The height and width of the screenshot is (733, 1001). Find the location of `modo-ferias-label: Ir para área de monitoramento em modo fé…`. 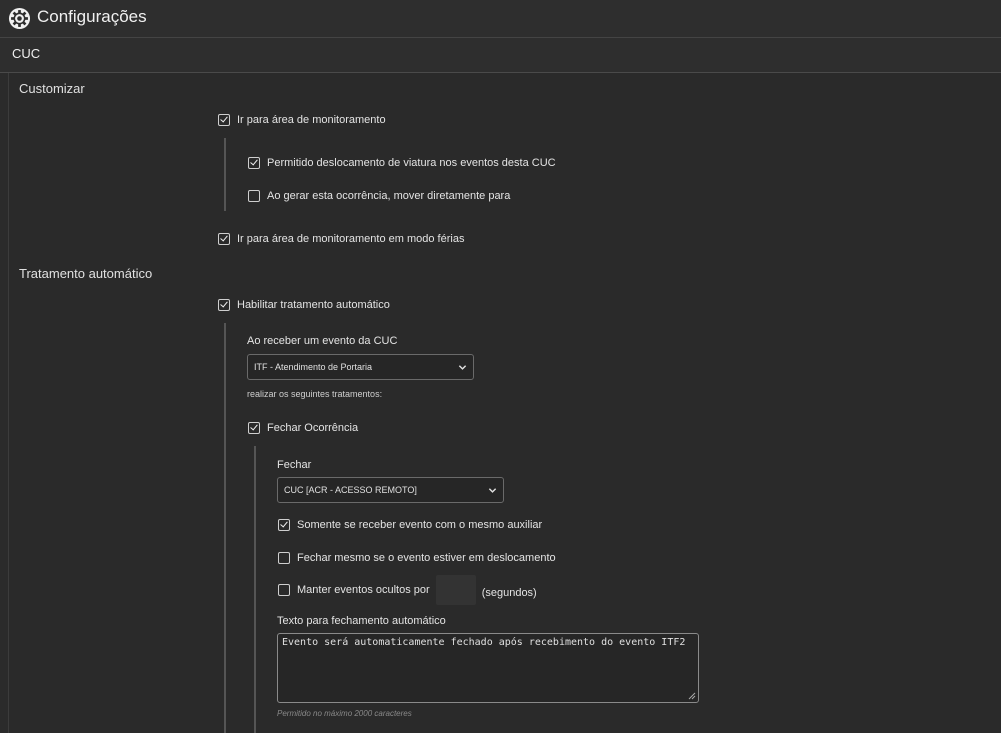

modo-ferias-label: Ir para área de monitoramento em modo fé… is located at coordinates (351, 239).